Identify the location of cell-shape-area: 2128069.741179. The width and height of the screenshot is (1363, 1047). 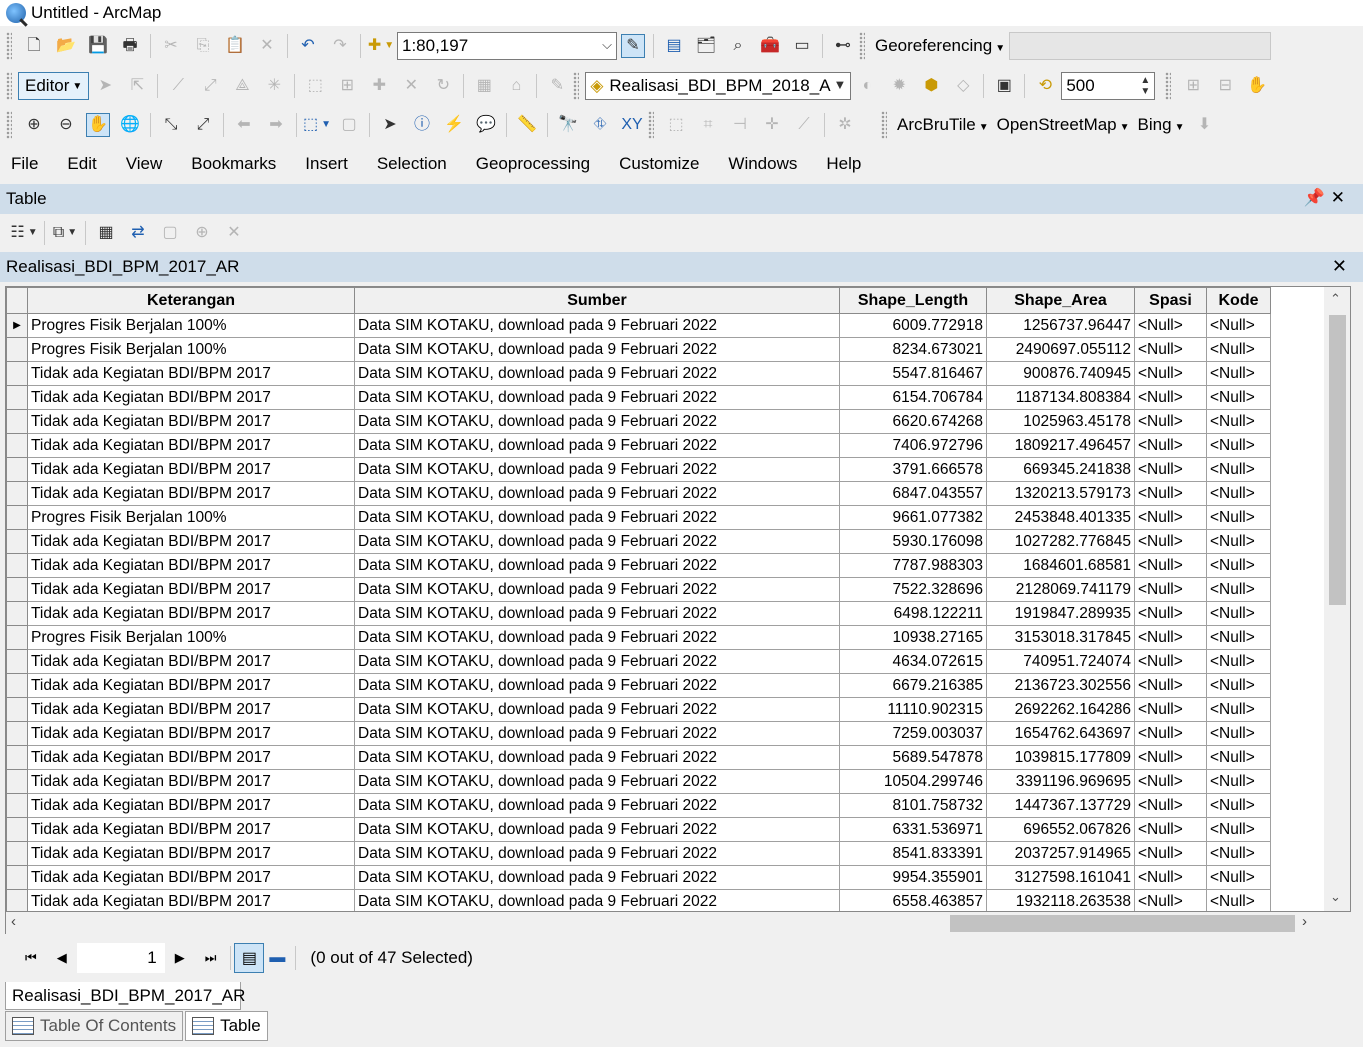
(1060, 589).